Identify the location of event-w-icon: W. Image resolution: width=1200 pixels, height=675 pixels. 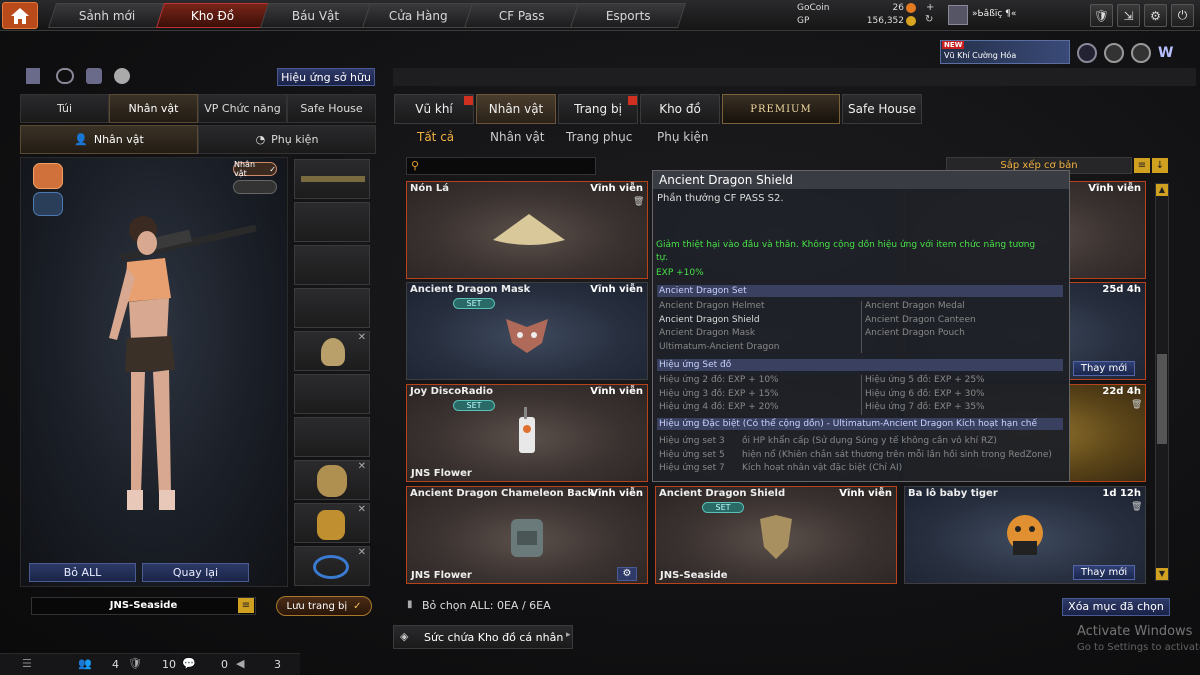
(1169, 53).